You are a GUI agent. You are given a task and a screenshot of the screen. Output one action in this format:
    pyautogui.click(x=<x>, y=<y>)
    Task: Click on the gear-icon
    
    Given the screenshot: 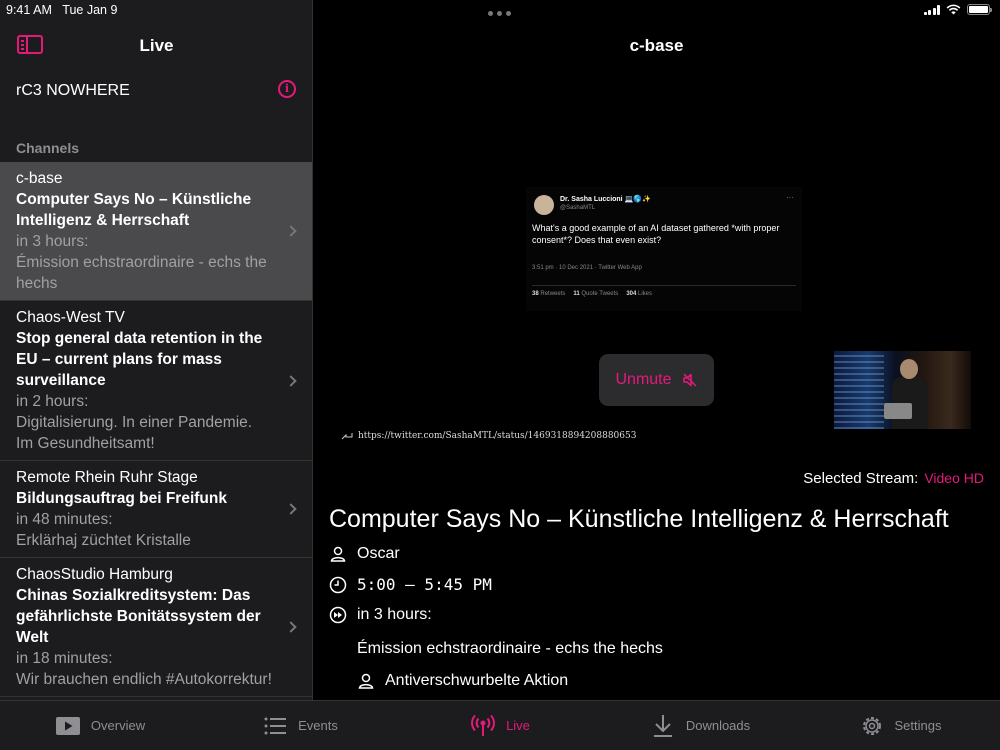 What is the action you would take?
    pyautogui.click(x=871, y=725)
    